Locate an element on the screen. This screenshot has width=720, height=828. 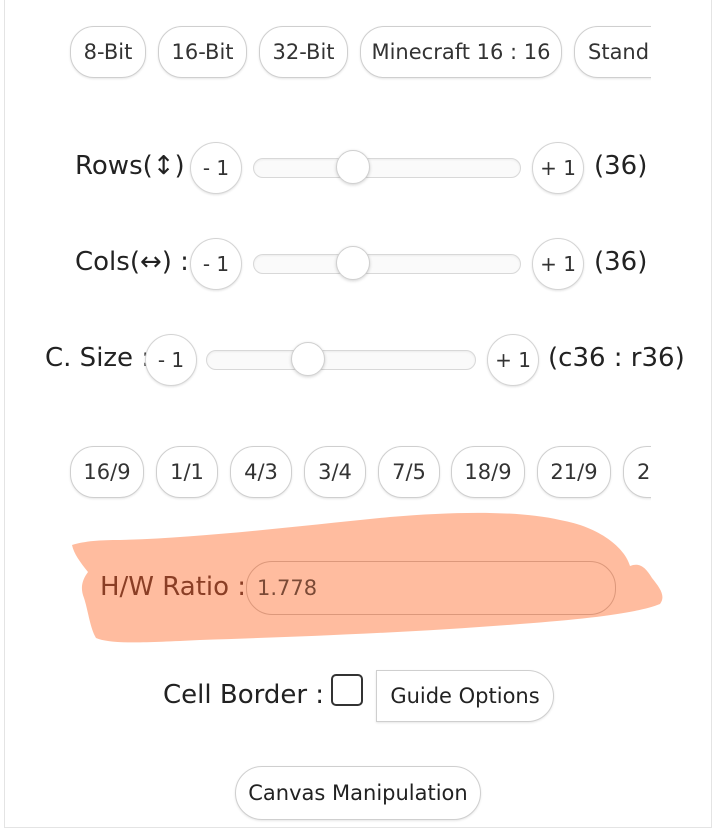
hw-ratio-input: 1.778 is located at coordinates (431, 588).